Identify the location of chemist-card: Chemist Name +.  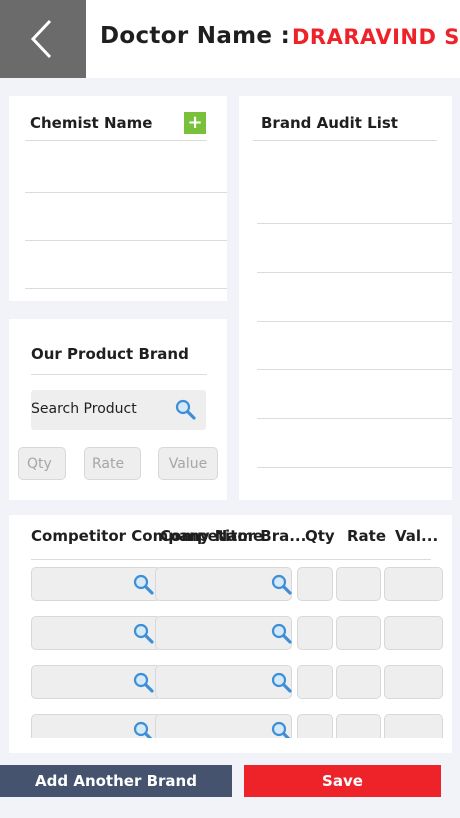
(118, 198).